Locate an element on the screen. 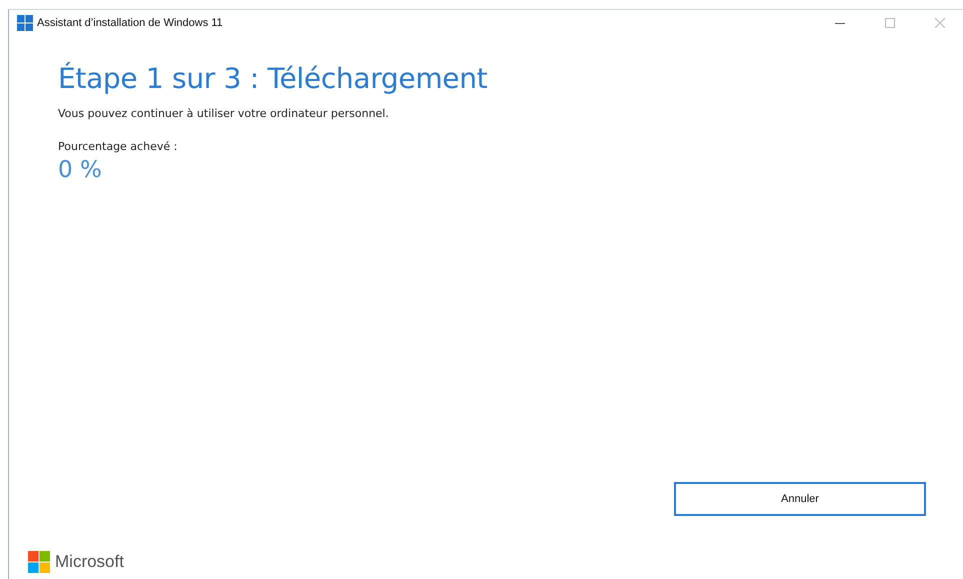 This screenshot has height=579, width=963. close-icon is located at coordinates (940, 23).